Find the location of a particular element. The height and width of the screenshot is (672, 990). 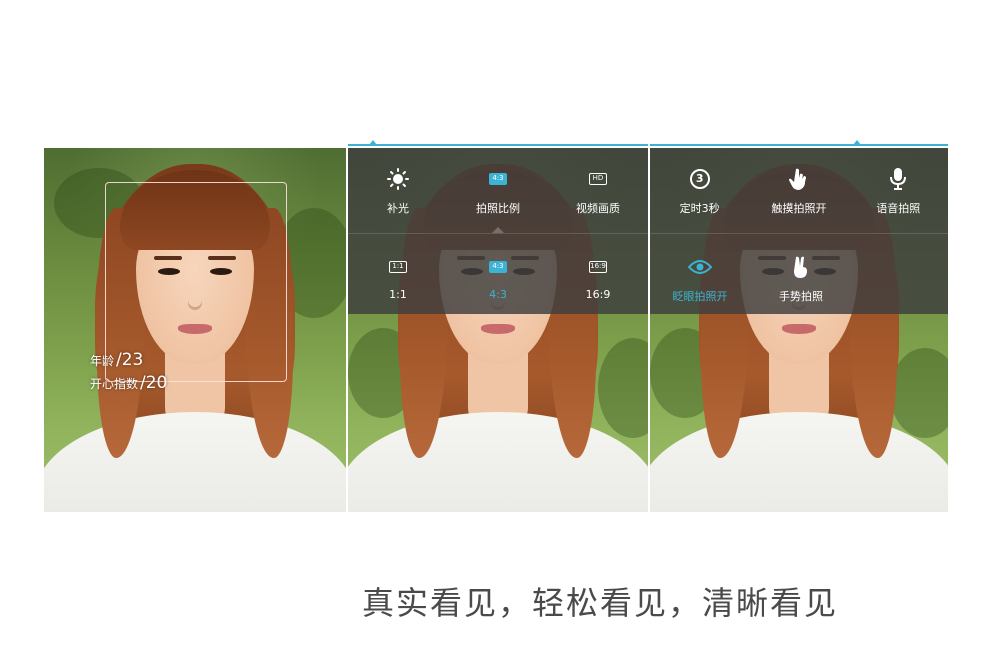

timer-icon: 3 is located at coordinates (699, 179).